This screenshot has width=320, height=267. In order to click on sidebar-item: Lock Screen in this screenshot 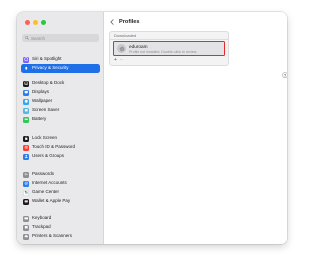, I will do `click(60, 138)`.